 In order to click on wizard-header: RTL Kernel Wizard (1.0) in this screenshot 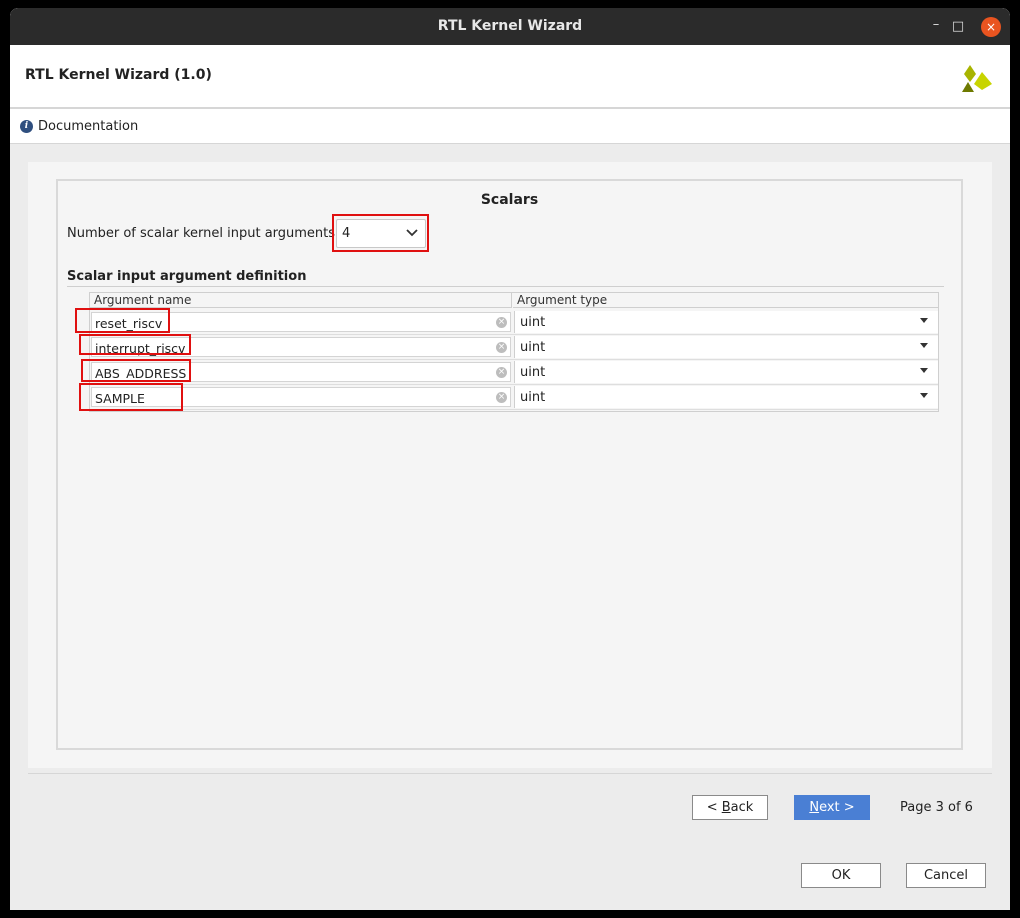, I will do `click(510, 77)`.